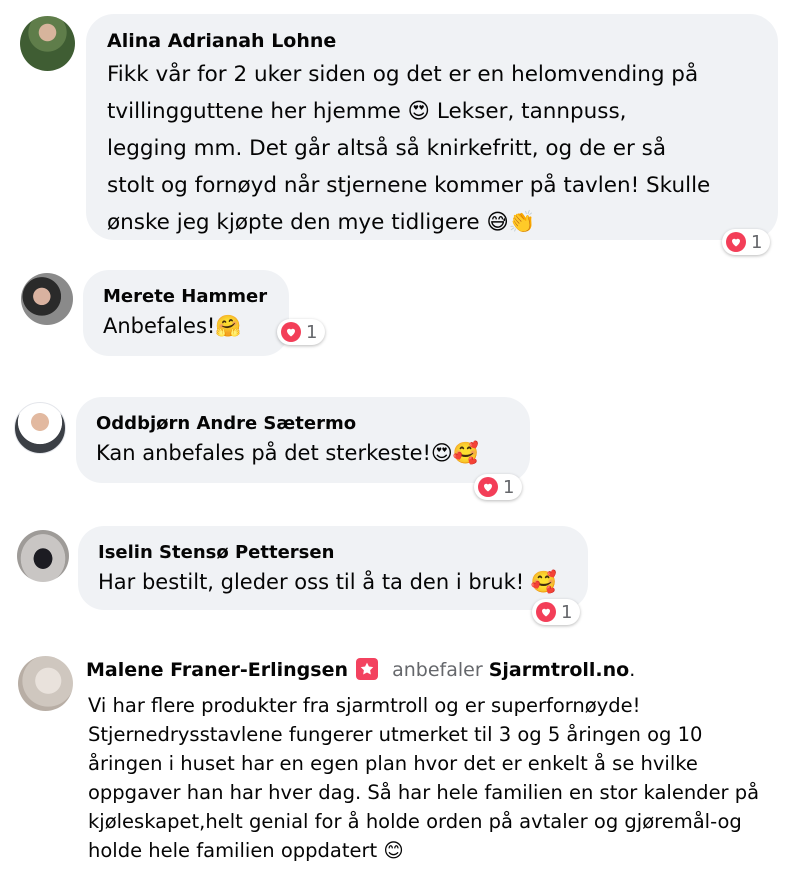 Image resolution: width=800 pixels, height=894 pixels. Describe the element at coordinates (172, 326) in the screenshot. I see `comment-text: Anbefales!🤗` at that location.